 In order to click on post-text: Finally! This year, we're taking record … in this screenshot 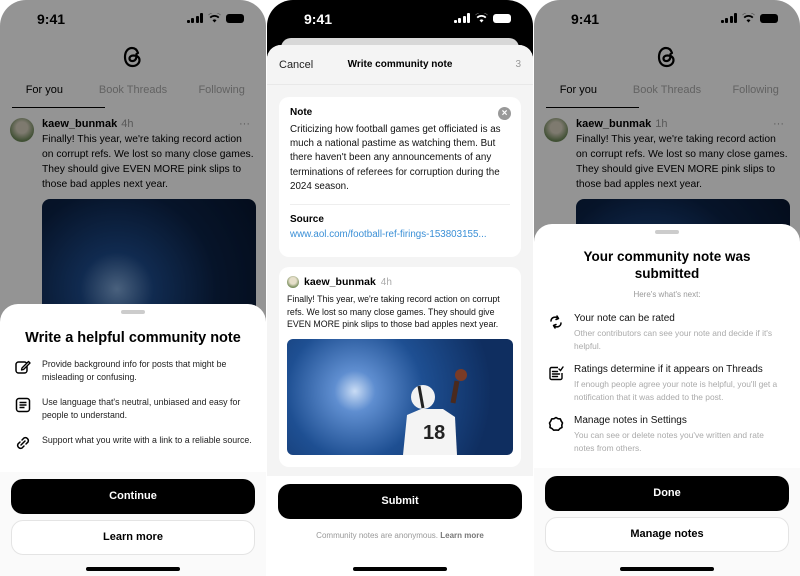, I will do `click(393, 311)`.